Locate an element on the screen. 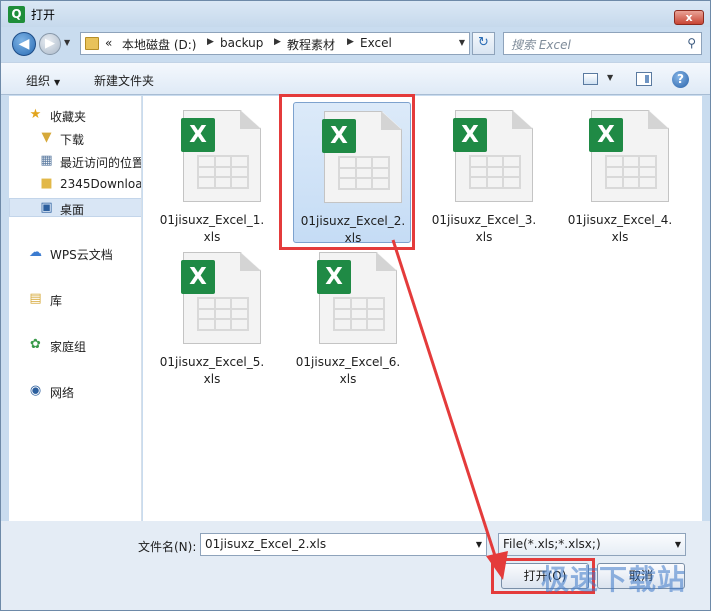  arrow-left-icon: ◀ is located at coordinates (24, 44).